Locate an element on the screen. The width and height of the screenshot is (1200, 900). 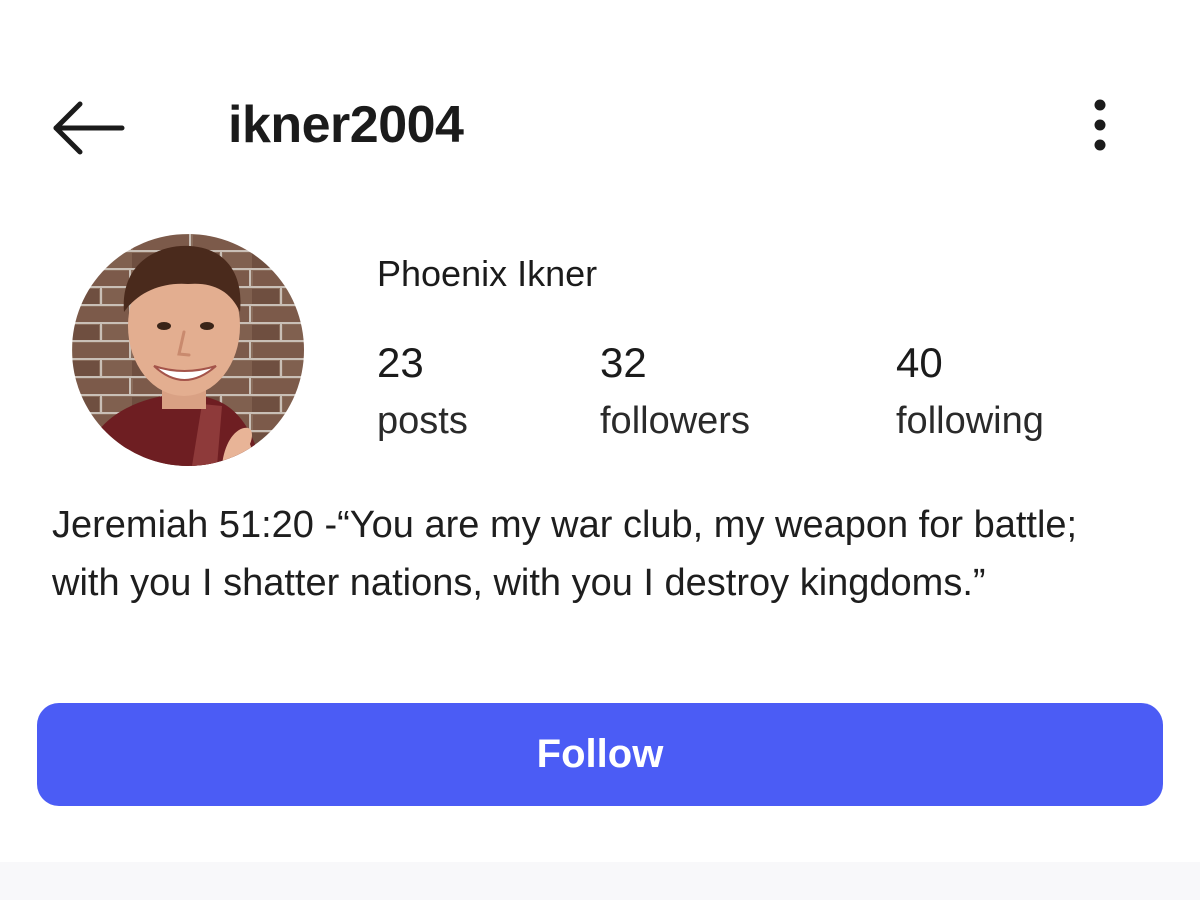
back-arrow-icon is located at coordinates (88, 128).